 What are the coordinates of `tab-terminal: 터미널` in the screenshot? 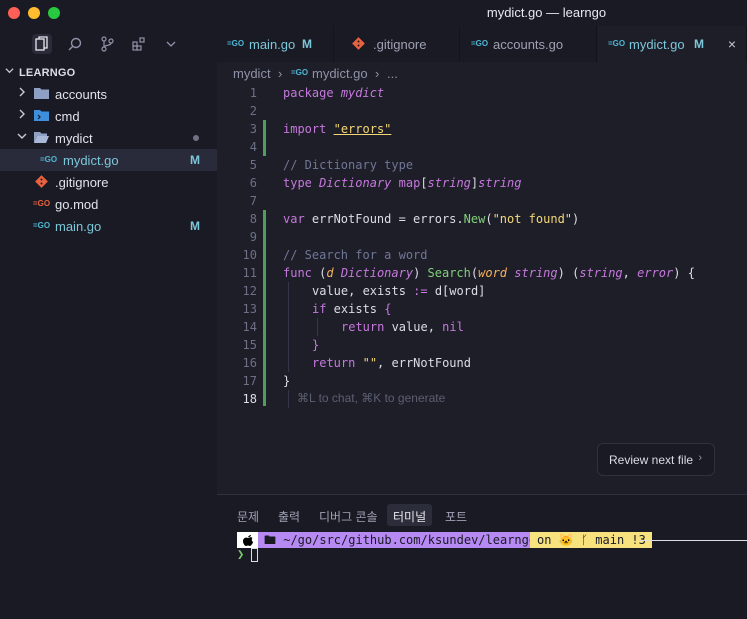 It's located at (410, 515).